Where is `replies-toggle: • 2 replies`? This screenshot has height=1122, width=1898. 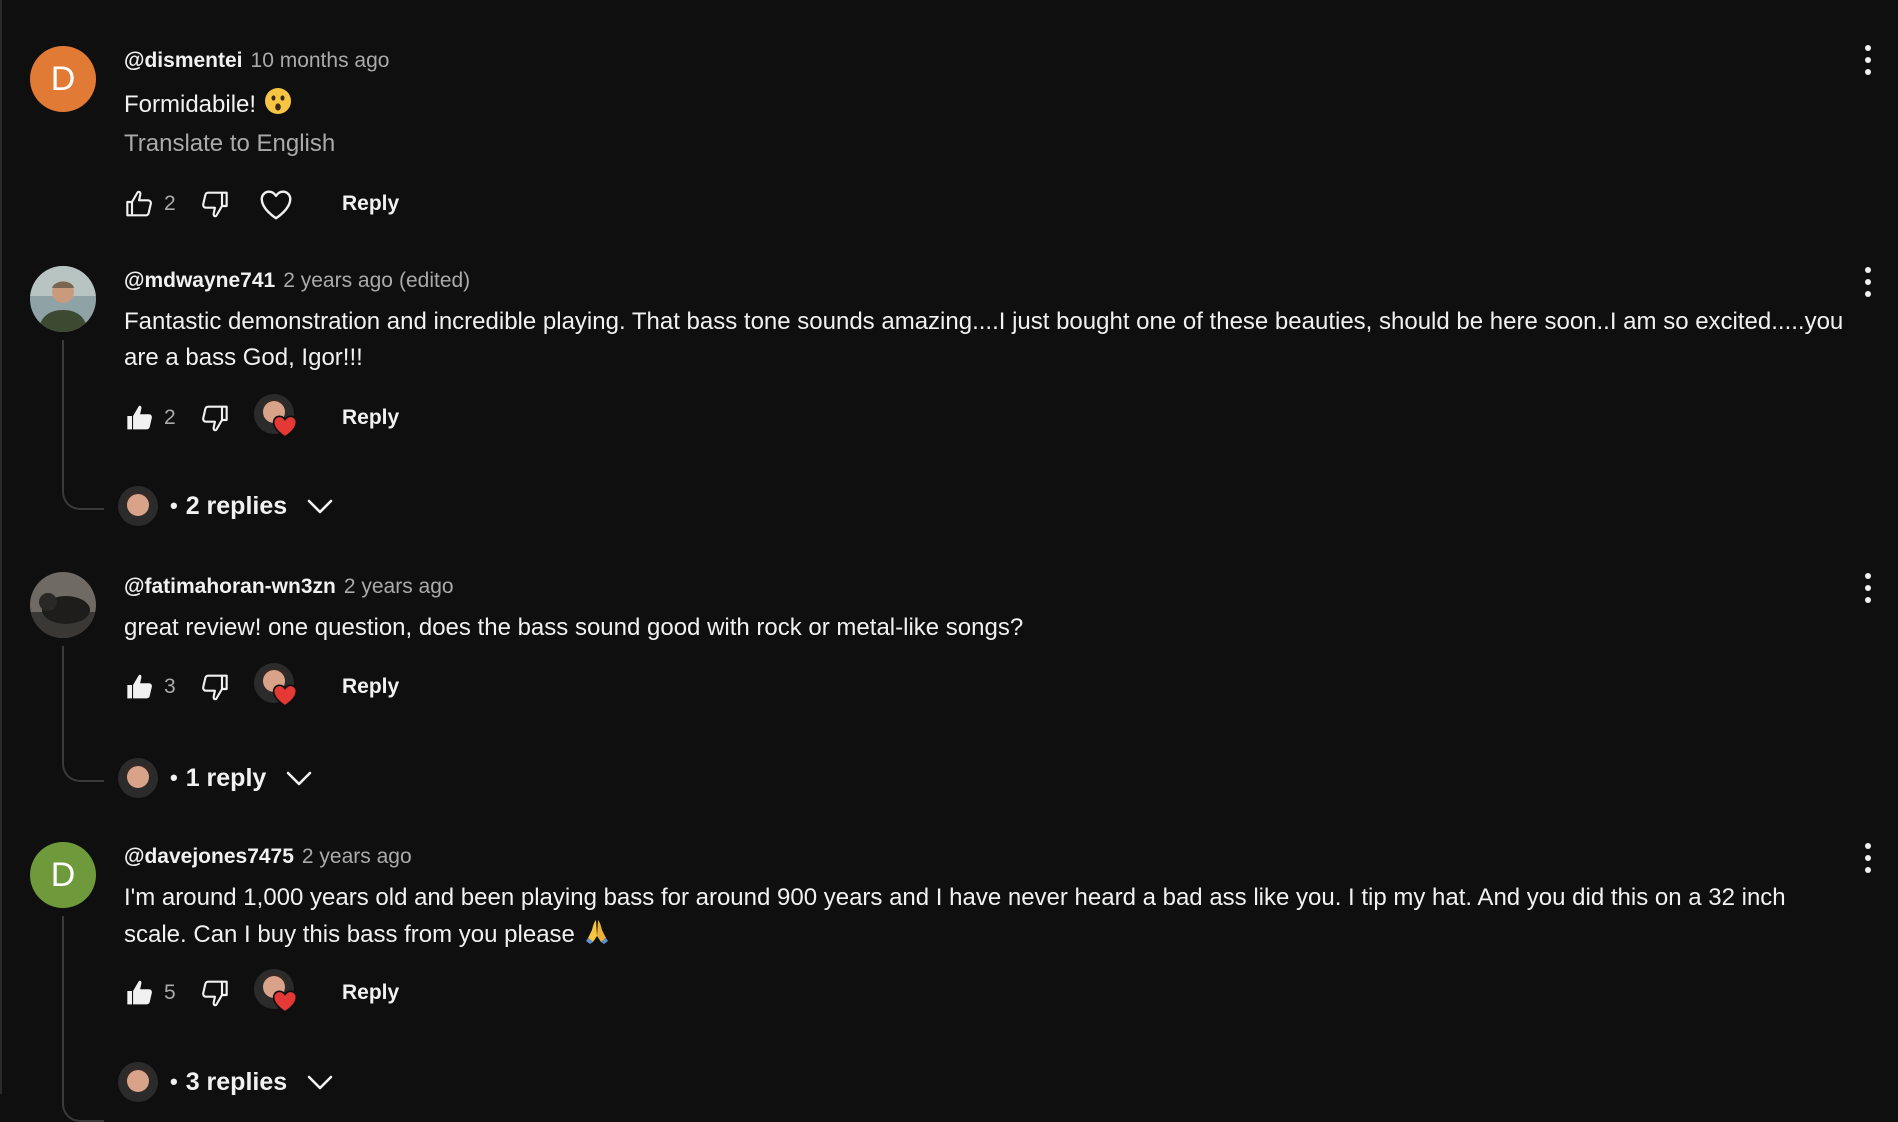 replies-toggle: • 2 replies is located at coordinates (226, 506).